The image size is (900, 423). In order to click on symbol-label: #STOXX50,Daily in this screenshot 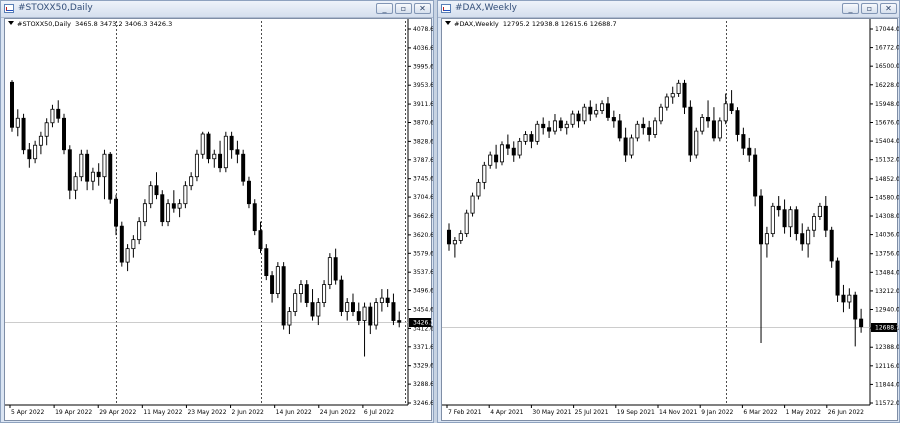, I will do `click(44, 24)`.